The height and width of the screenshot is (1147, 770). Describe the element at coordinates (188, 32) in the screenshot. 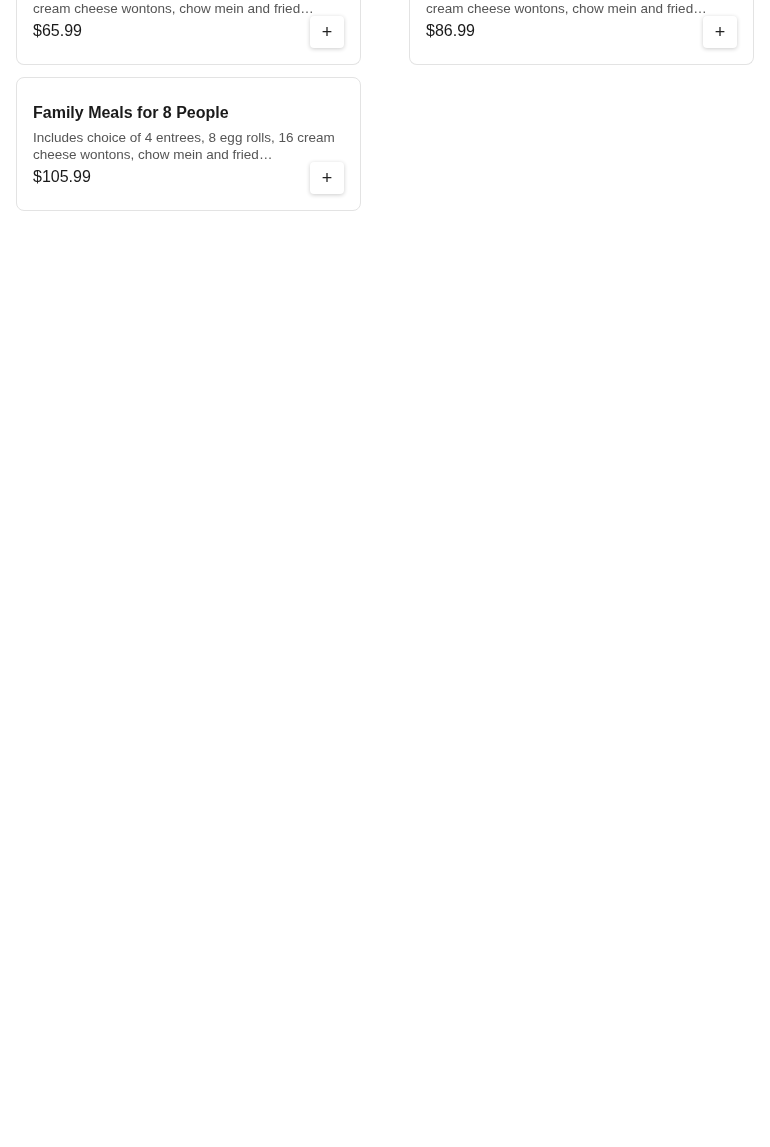

I see `menu-item-card: cream cheese wontons, chow mein and fried… $65.99 +` at that location.